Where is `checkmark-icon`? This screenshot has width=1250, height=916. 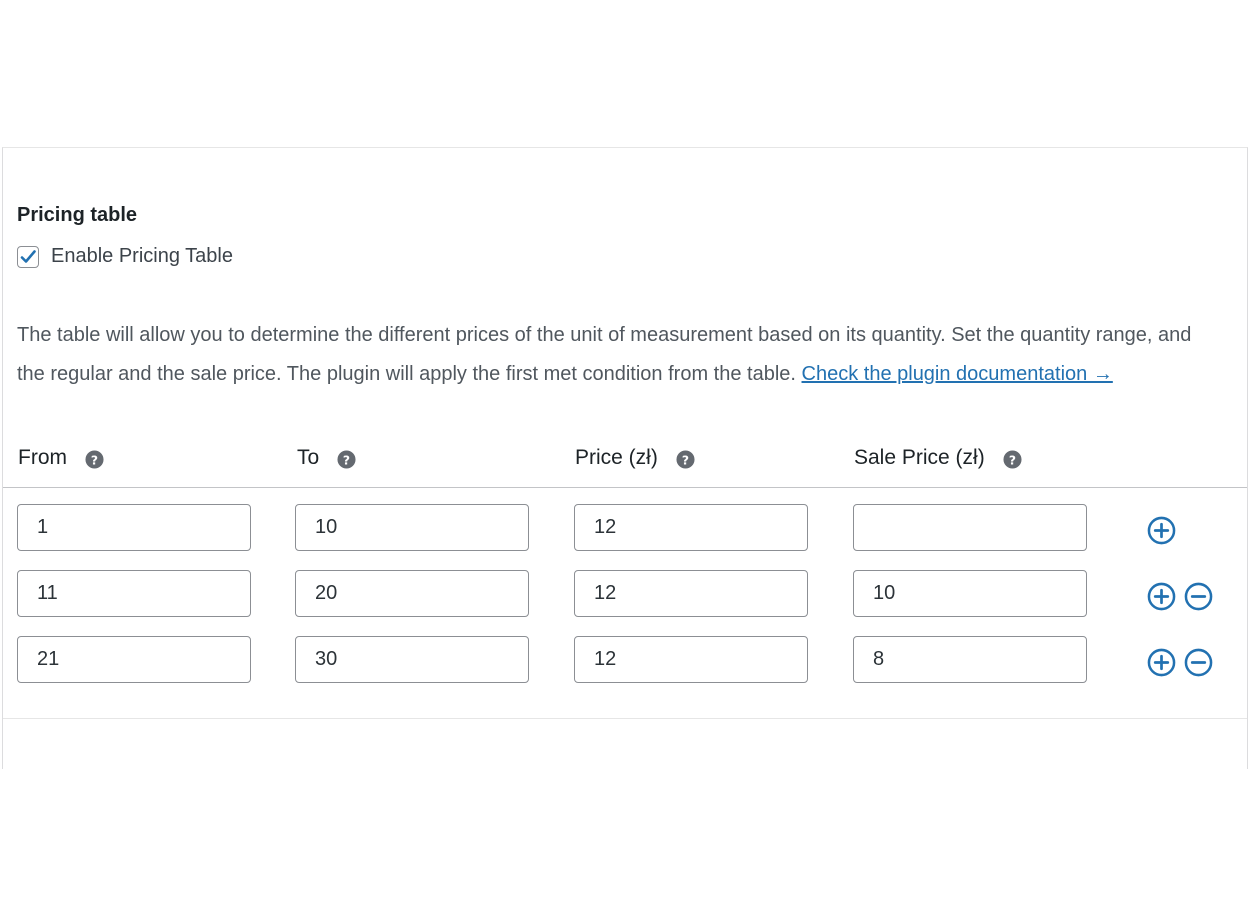
checkmark-icon is located at coordinates (28, 256).